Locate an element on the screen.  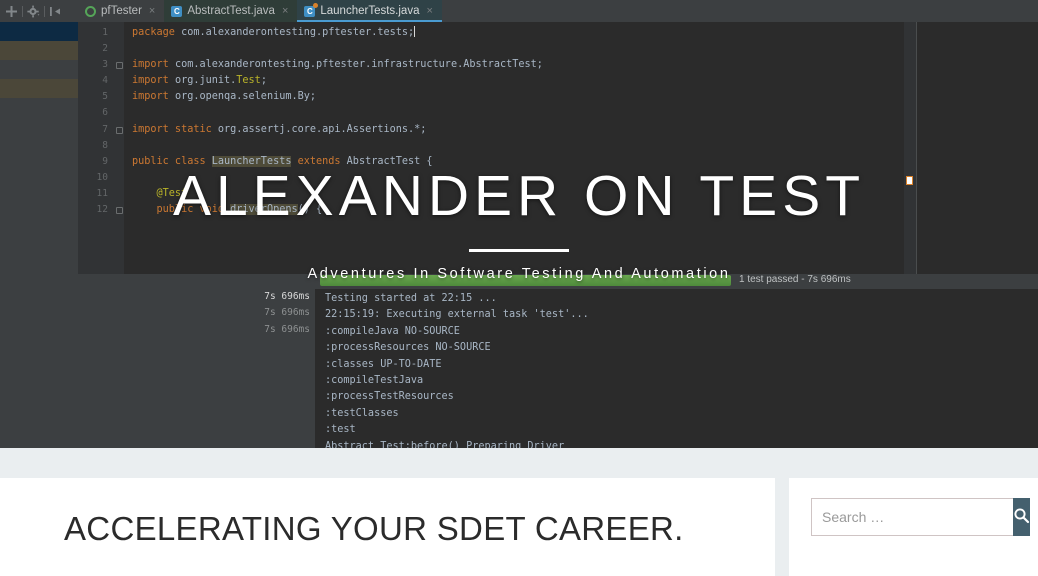
search-icon is located at coordinates (1021, 517).